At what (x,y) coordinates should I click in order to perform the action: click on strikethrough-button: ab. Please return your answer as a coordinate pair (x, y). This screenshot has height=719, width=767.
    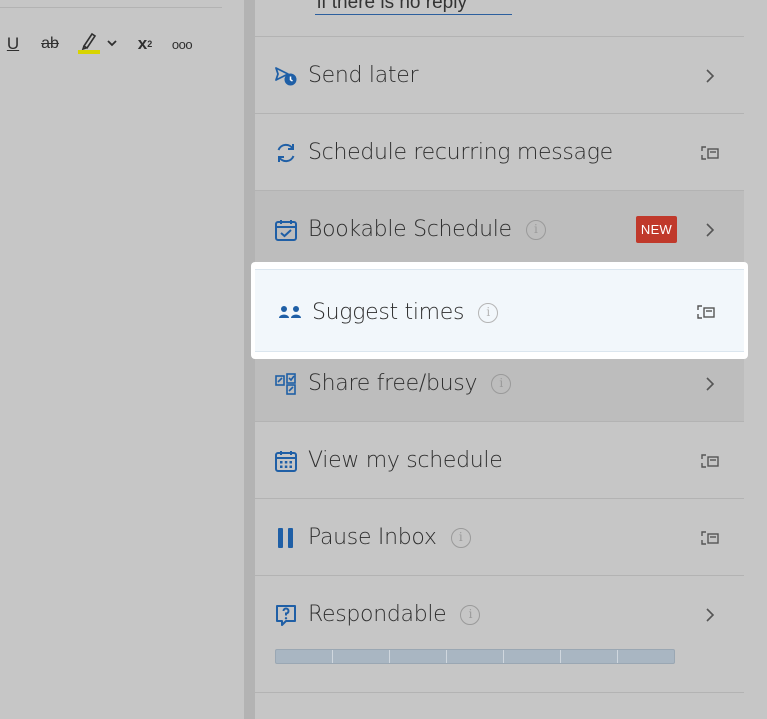
    Looking at the image, I should click on (50, 44).